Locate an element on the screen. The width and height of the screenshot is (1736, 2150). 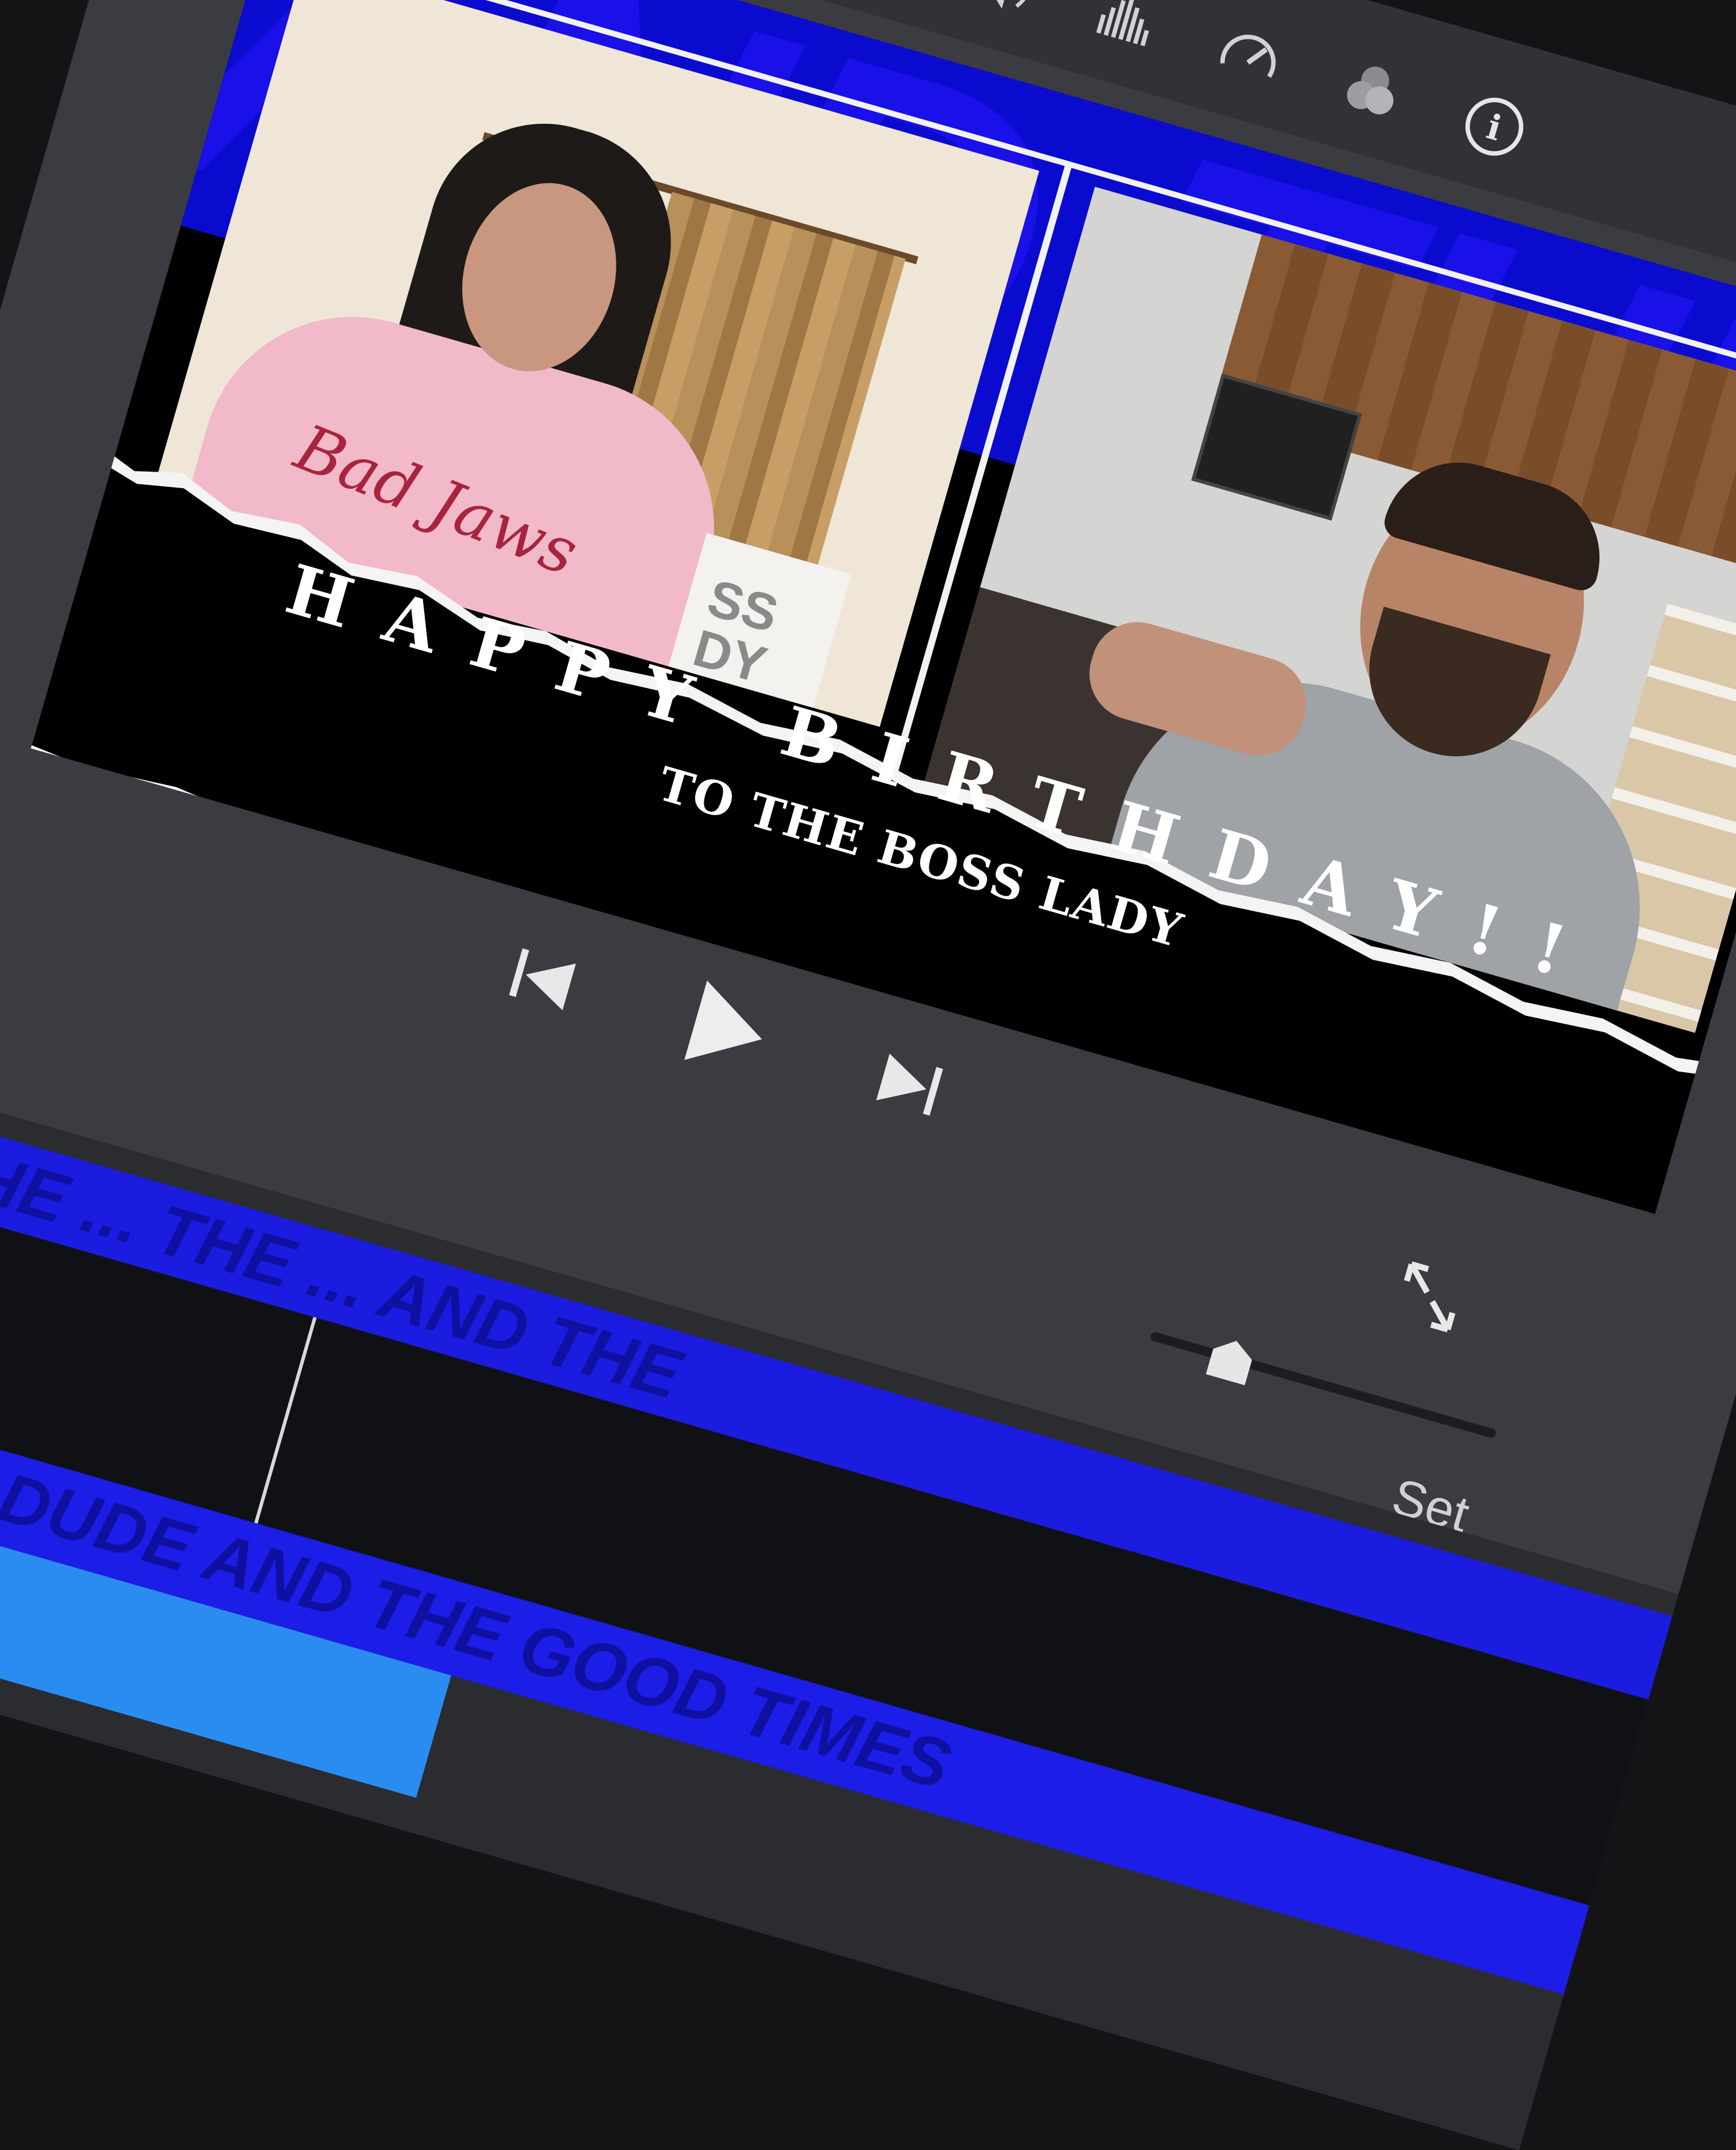
svg-text: i is located at coordinates (1494, 127).